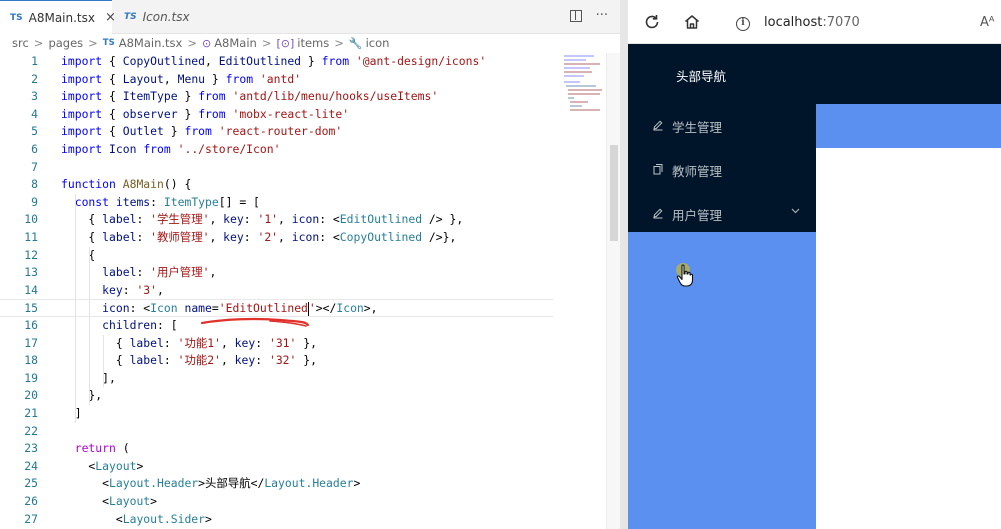 This screenshot has width=1001, height=529. I want to click on line-number: 7, so click(34, 166).